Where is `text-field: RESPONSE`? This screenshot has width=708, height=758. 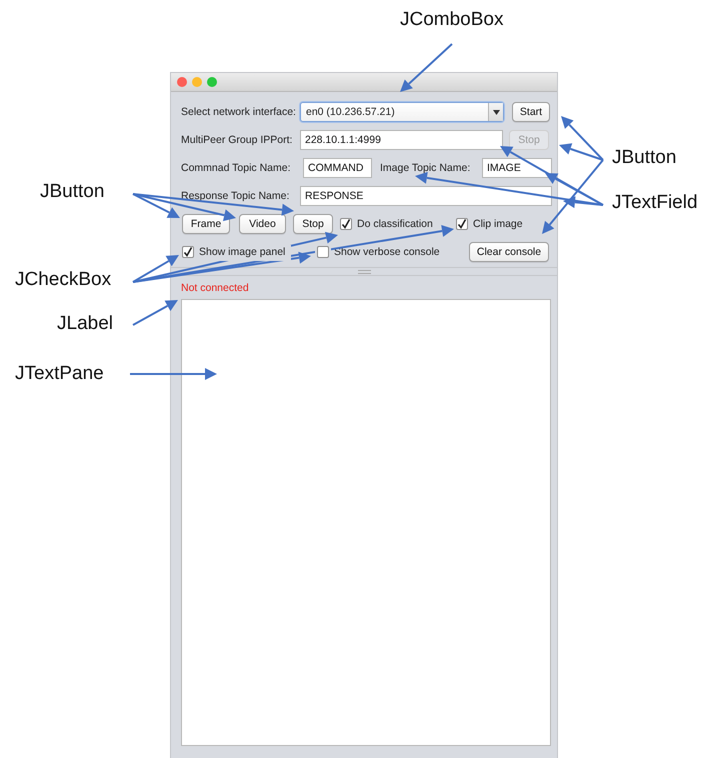
text-field: RESPONSE is located at coordinates (426, 196).